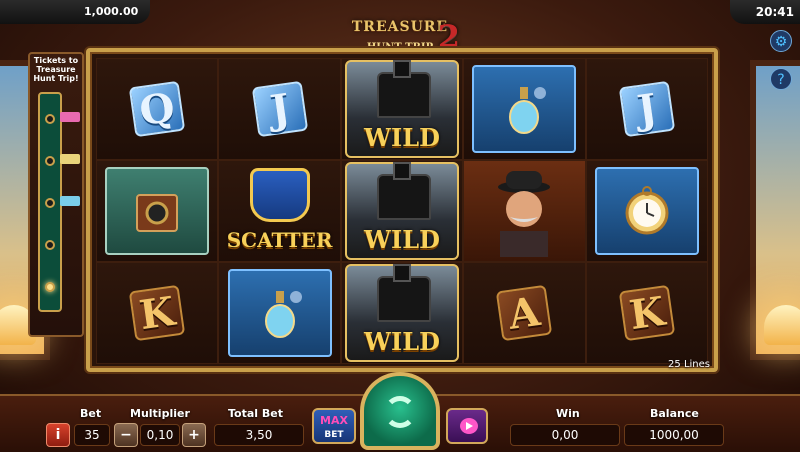 Image resolution: width=800 pixels, height=452 pixels. I want to click on minus-icon: −, so click(126, 435).